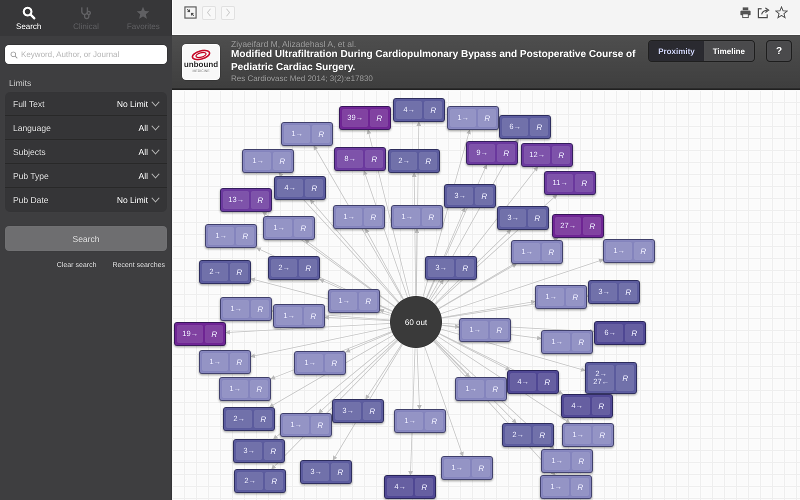 The height and width of the screenshot is (500, 800). Describe the element at coordinates (209, 12) in the screenshot. I see `chevron-left-icon` at that location.